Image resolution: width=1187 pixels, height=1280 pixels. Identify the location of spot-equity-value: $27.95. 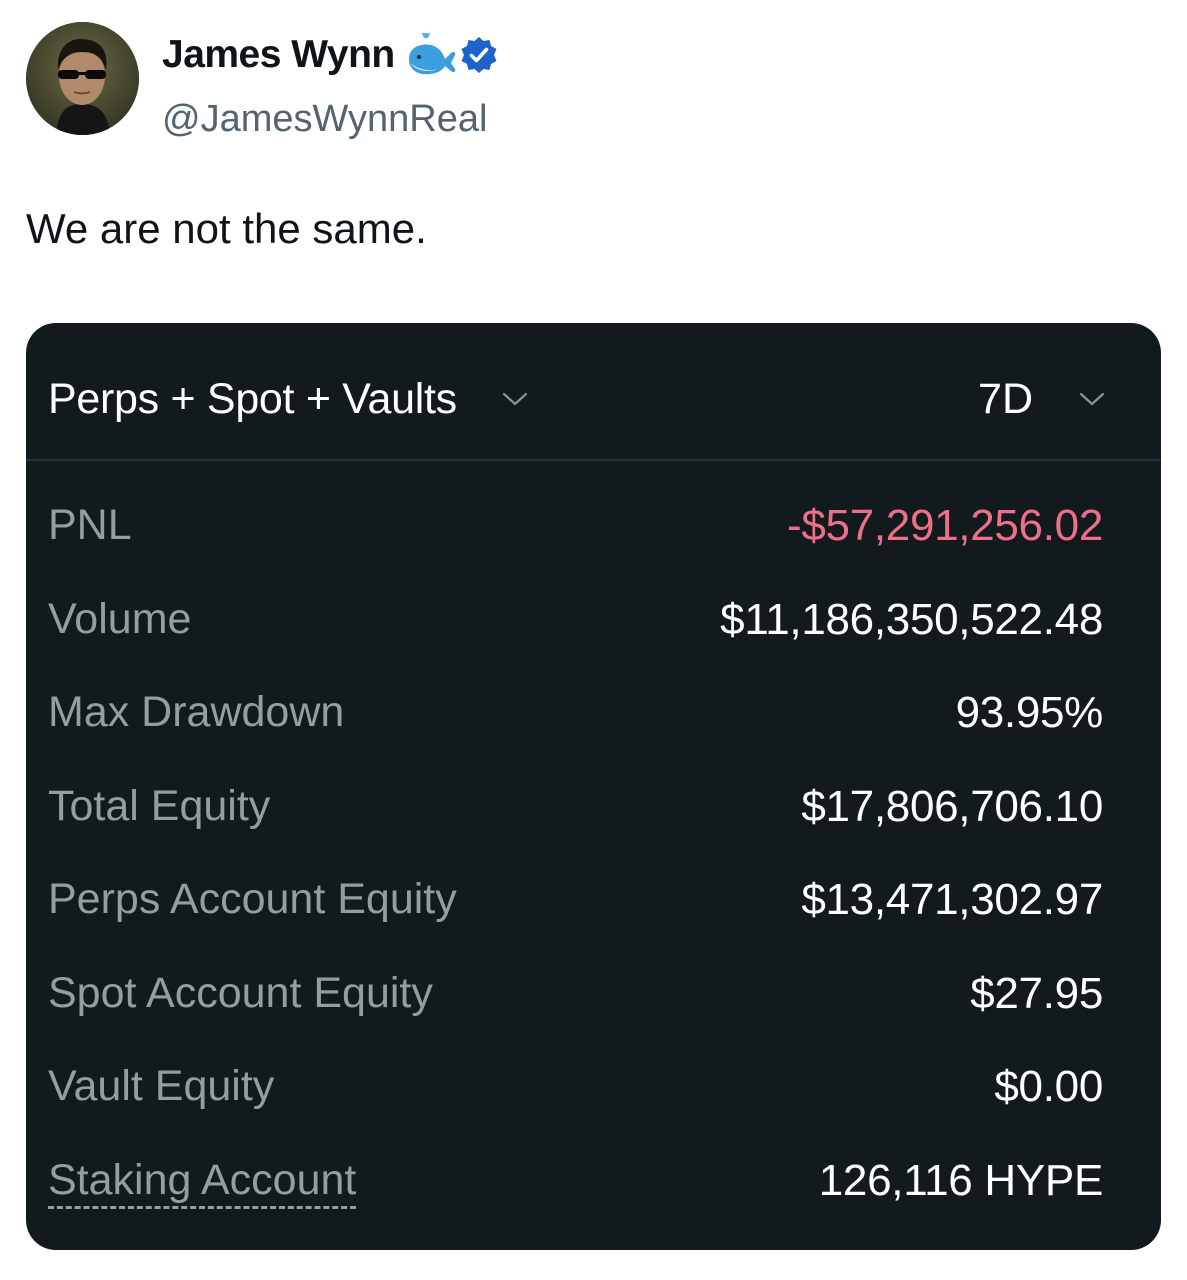
(1036, 993).